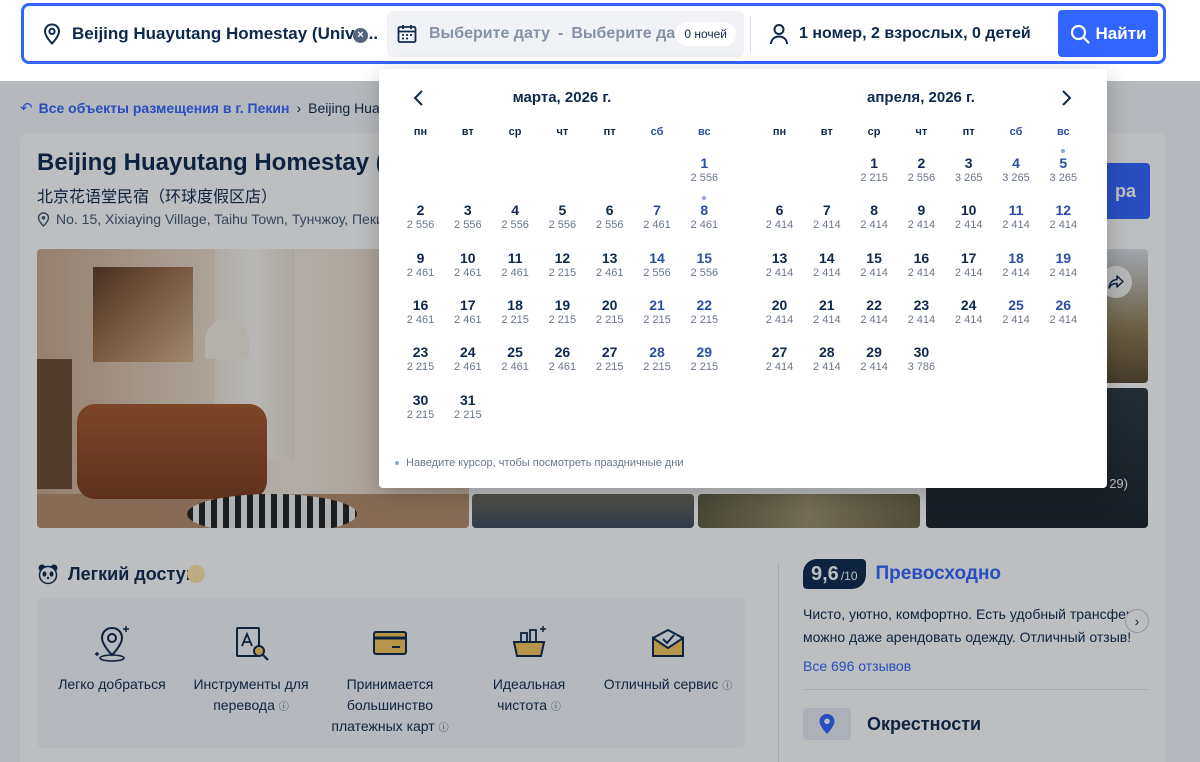 This screenshot has width=1200, height=762. What do you see at coordinates (1016, 178) in the screenshot?
I see `day-price: 3 265` at bounding box center [1016, 178].